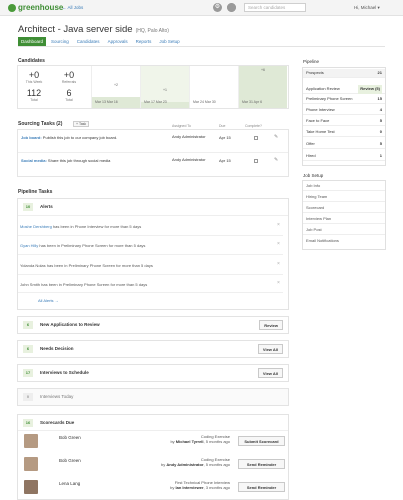 The width and height of the screenshot is (403, 500). What do you see at coordinates (69, 100) in the screenshot?
I see `referral-total-label: Total` at bounding box center [69, 100].